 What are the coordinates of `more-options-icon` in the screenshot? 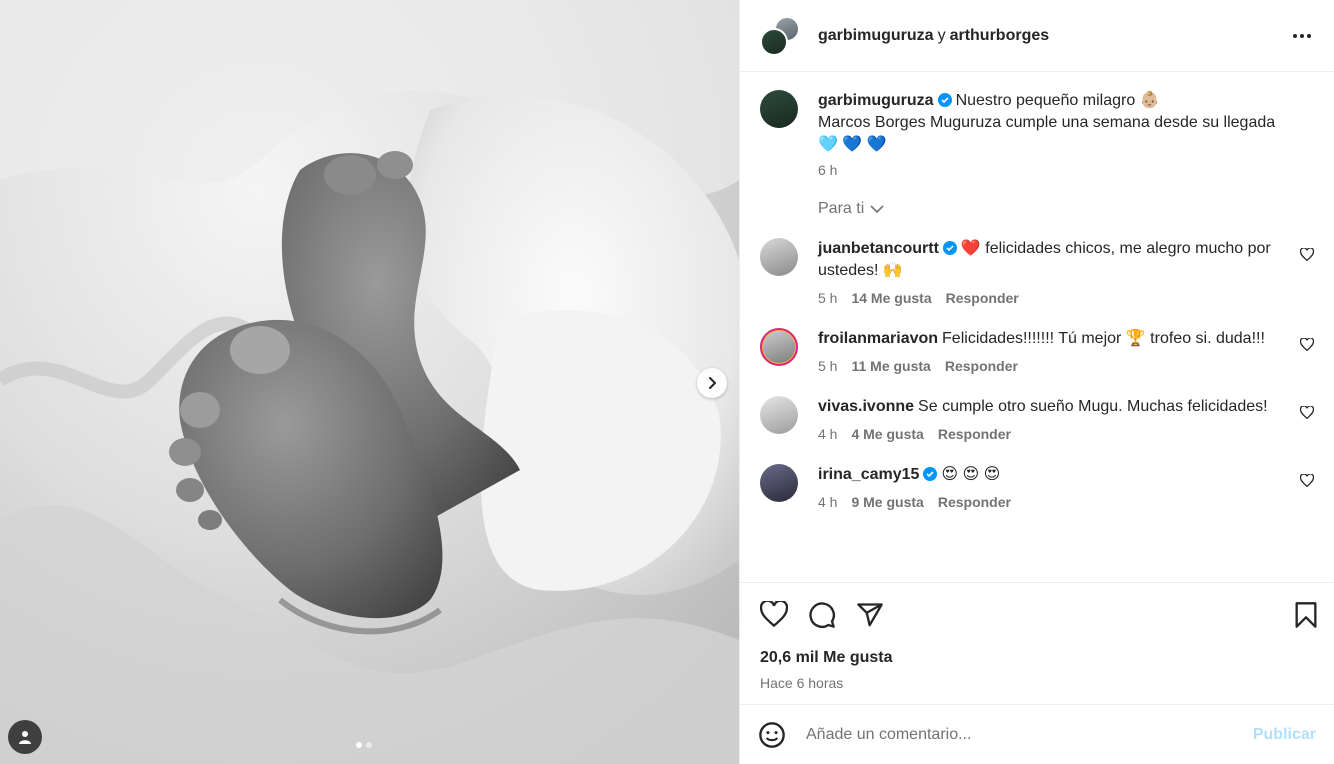 It's located at (1302, 36).